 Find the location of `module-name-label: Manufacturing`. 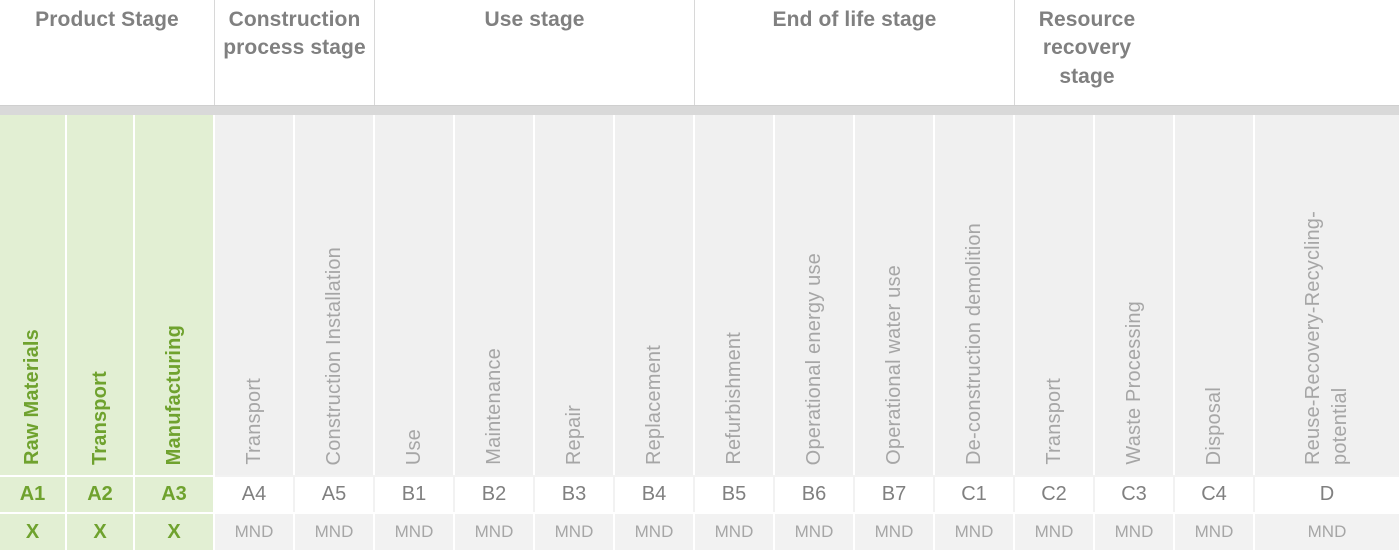

module-name-label: Manufacturing is located at coordinates (173, 394).